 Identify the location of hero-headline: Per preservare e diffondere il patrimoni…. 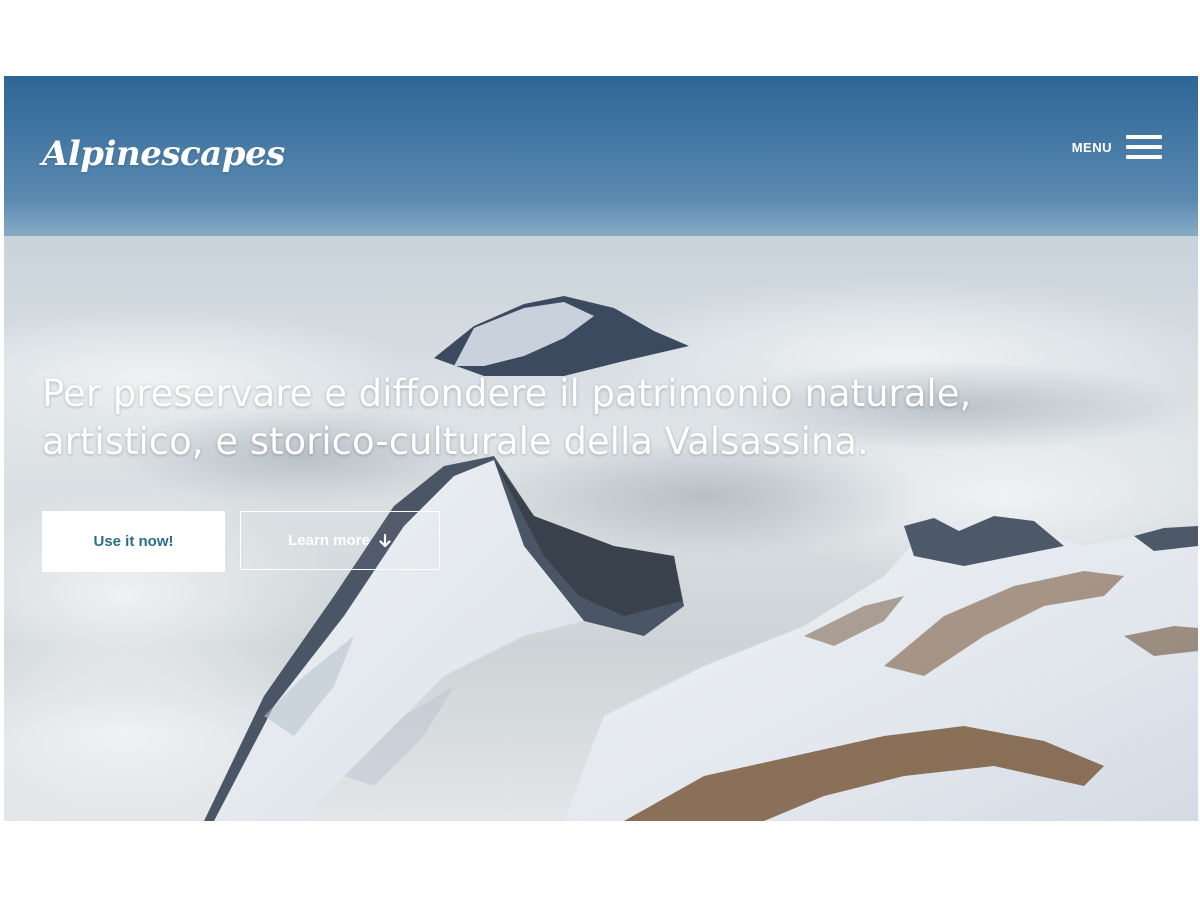
(567, 418).